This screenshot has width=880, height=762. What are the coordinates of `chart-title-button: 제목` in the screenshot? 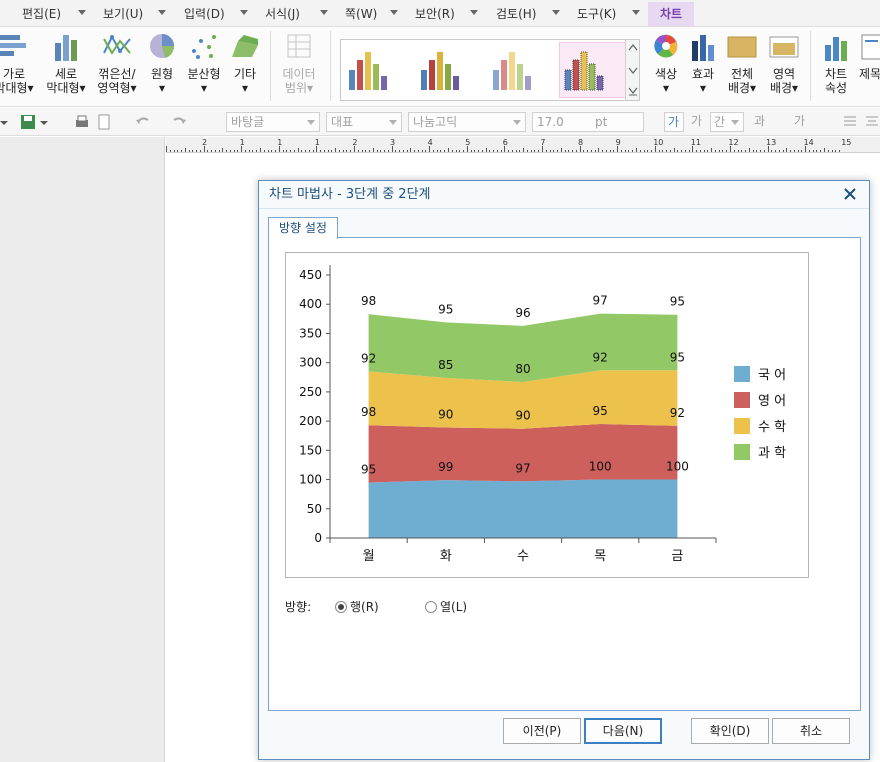 It's located at (869, 56).